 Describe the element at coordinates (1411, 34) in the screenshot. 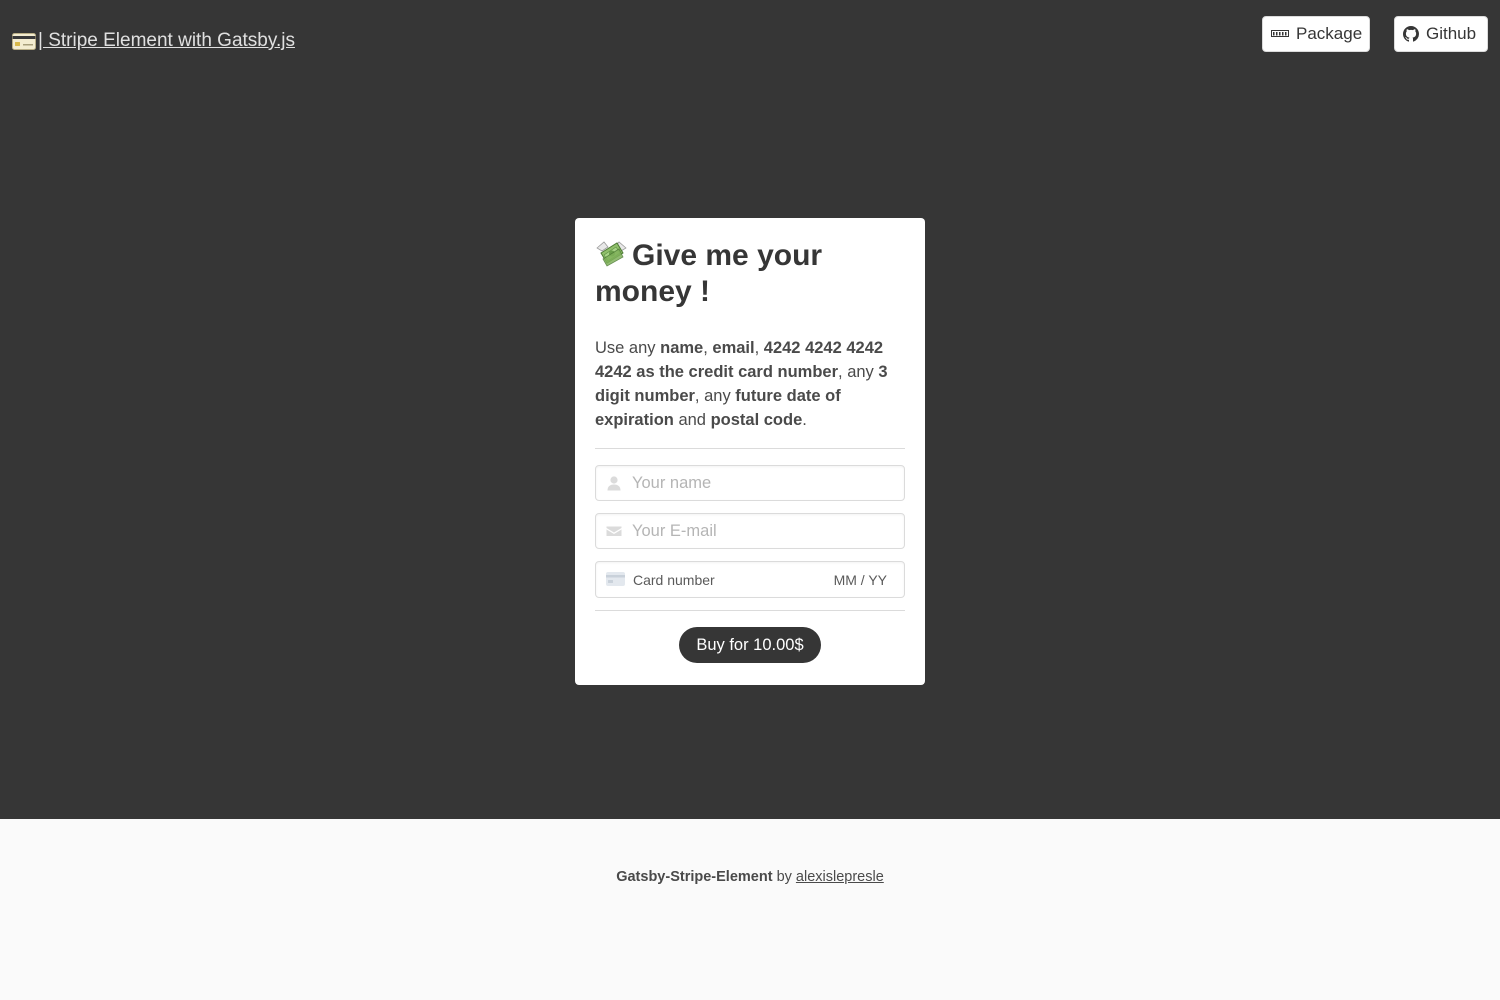

I see `github-icon` at that location.